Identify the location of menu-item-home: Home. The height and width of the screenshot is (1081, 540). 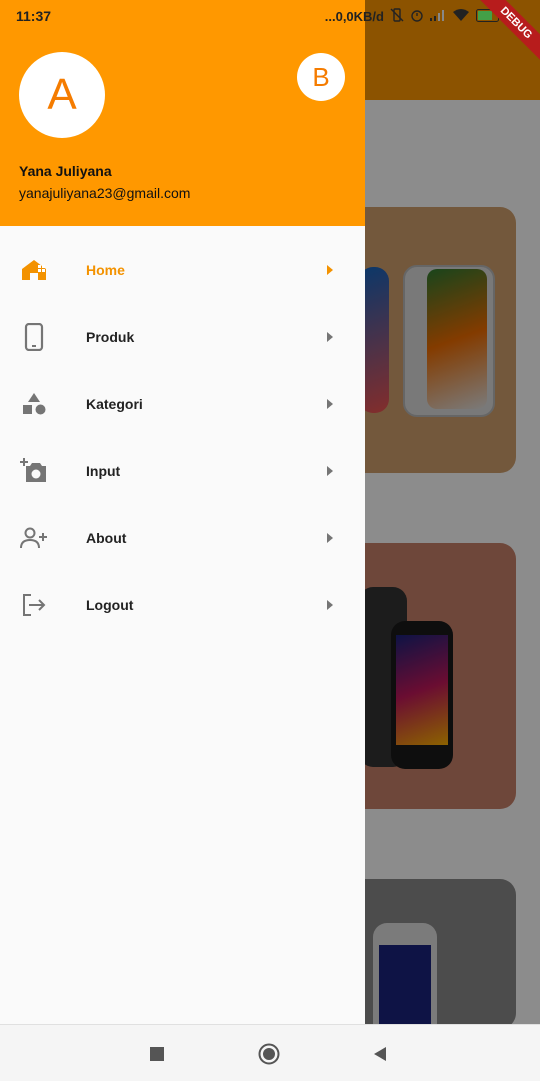
(182, 269).